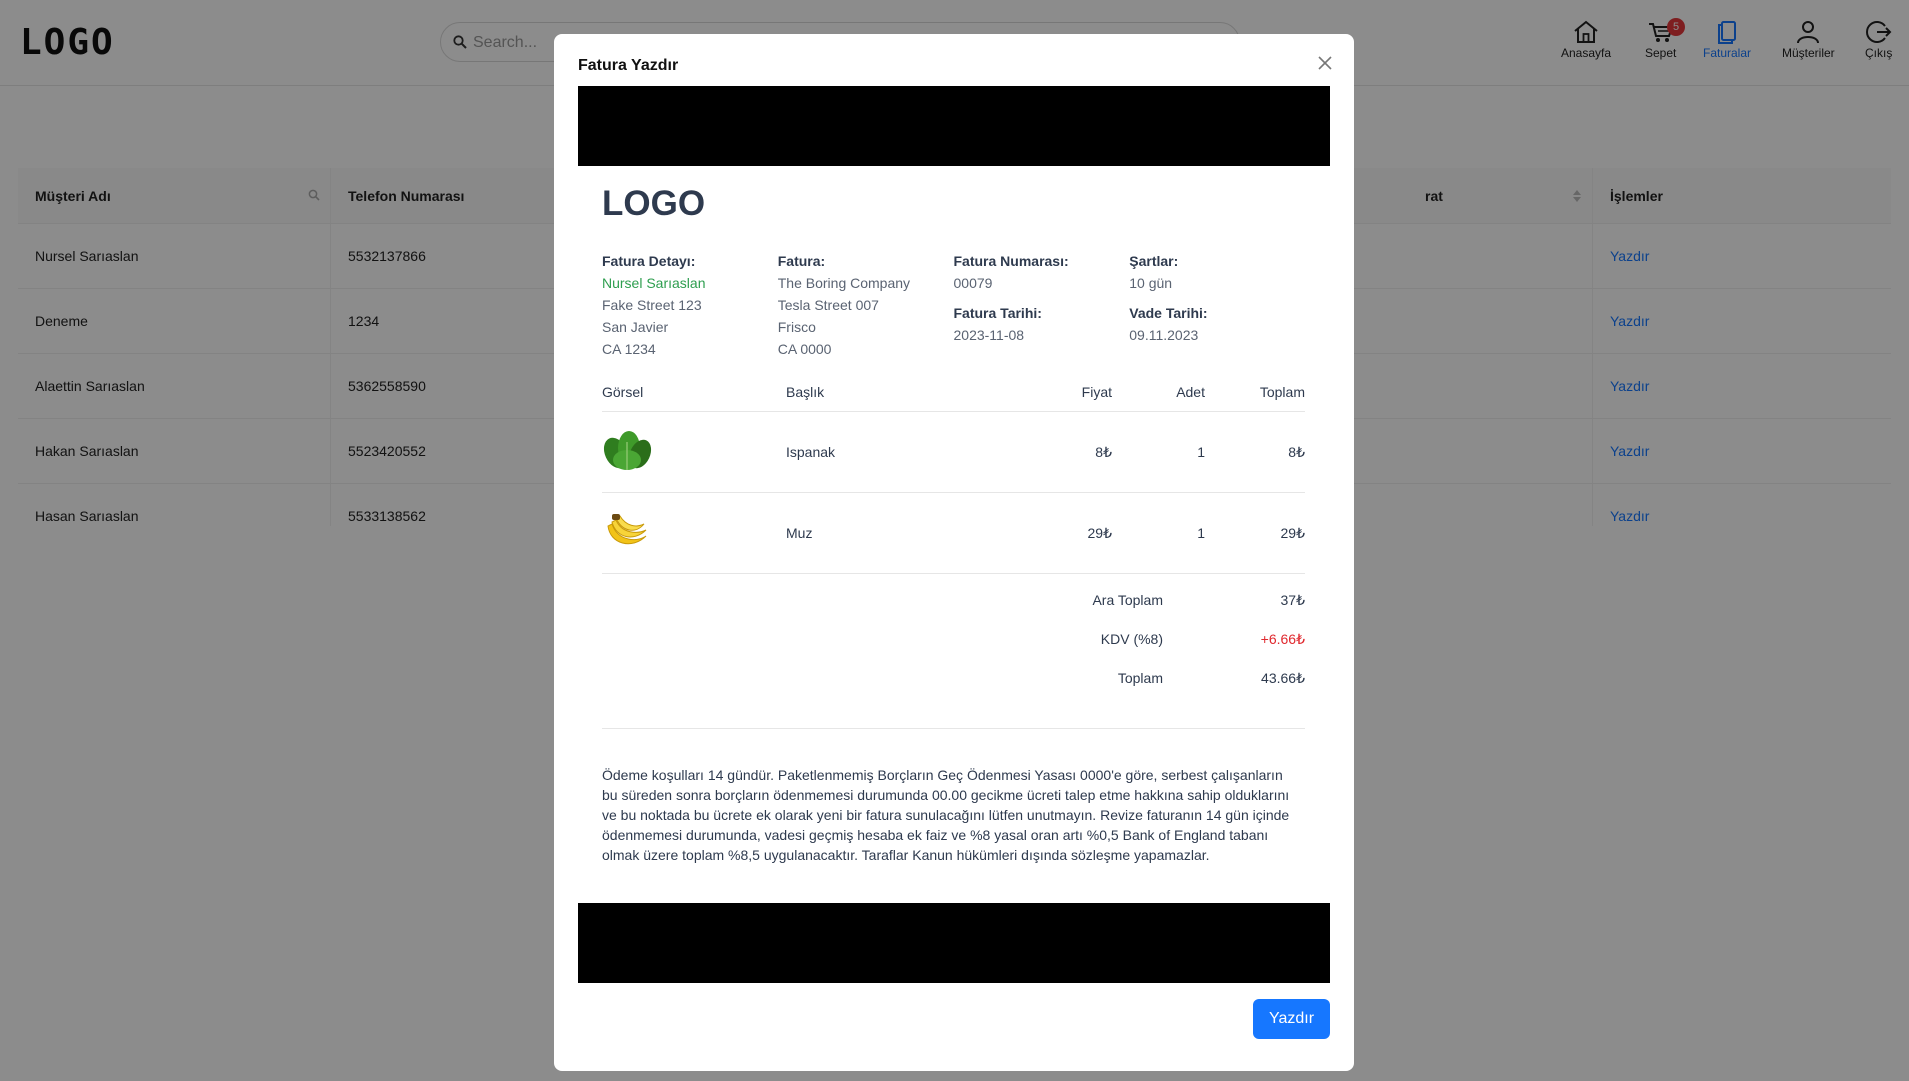 Image resolution: width=1909 pixels, height=1081 pixels. What do you see at coordinates (1292, 532) in the screenshot?
I see `item-total: 29₺` at bounding box center [1292, 532].